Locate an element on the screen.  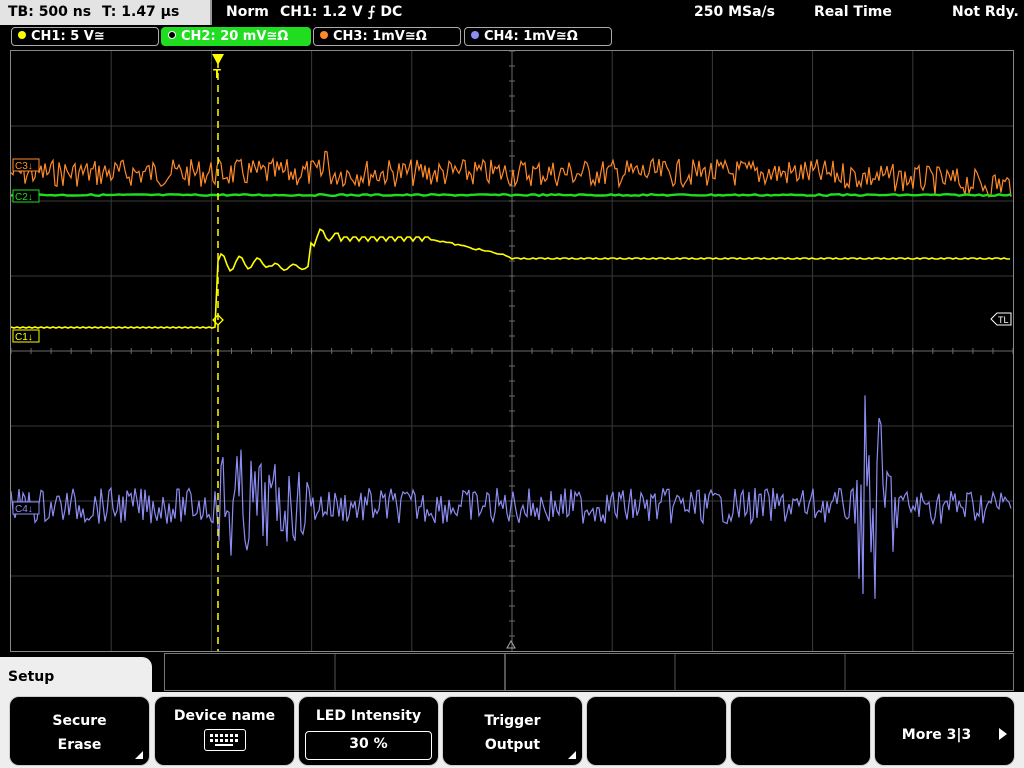
trigger-output-label-2: Output is located at coordinates (512, 745).